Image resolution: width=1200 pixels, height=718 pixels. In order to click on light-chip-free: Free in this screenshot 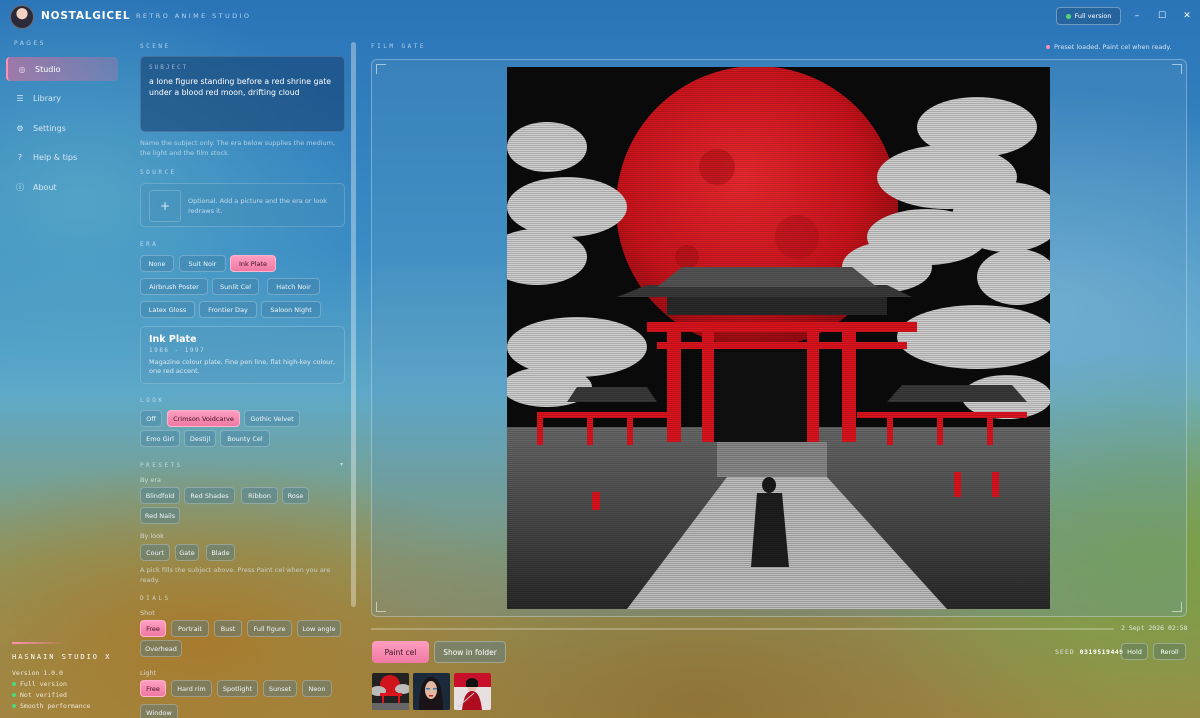, I will do `click(153, 688)`.